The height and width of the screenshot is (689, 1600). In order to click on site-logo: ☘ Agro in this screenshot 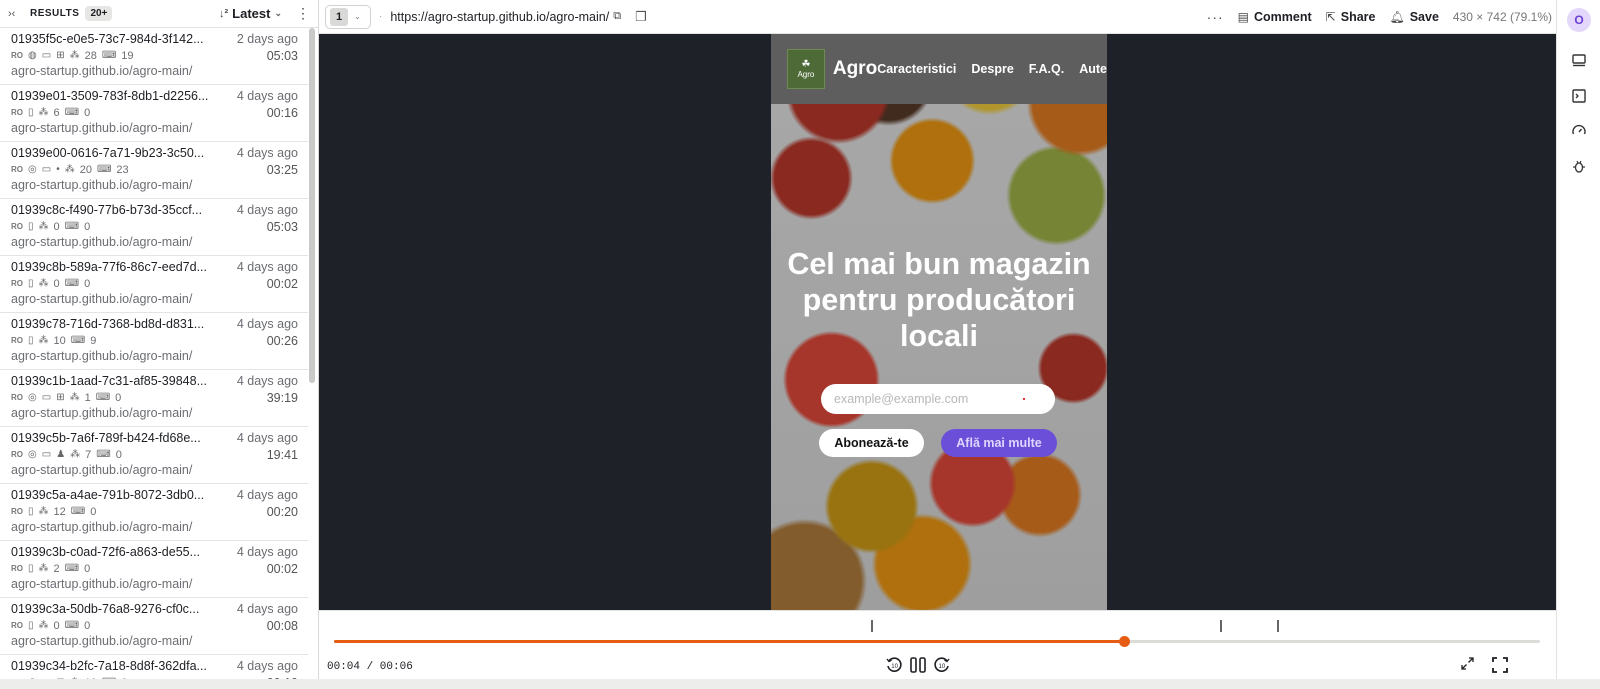, I will do `click(806, 69)`.